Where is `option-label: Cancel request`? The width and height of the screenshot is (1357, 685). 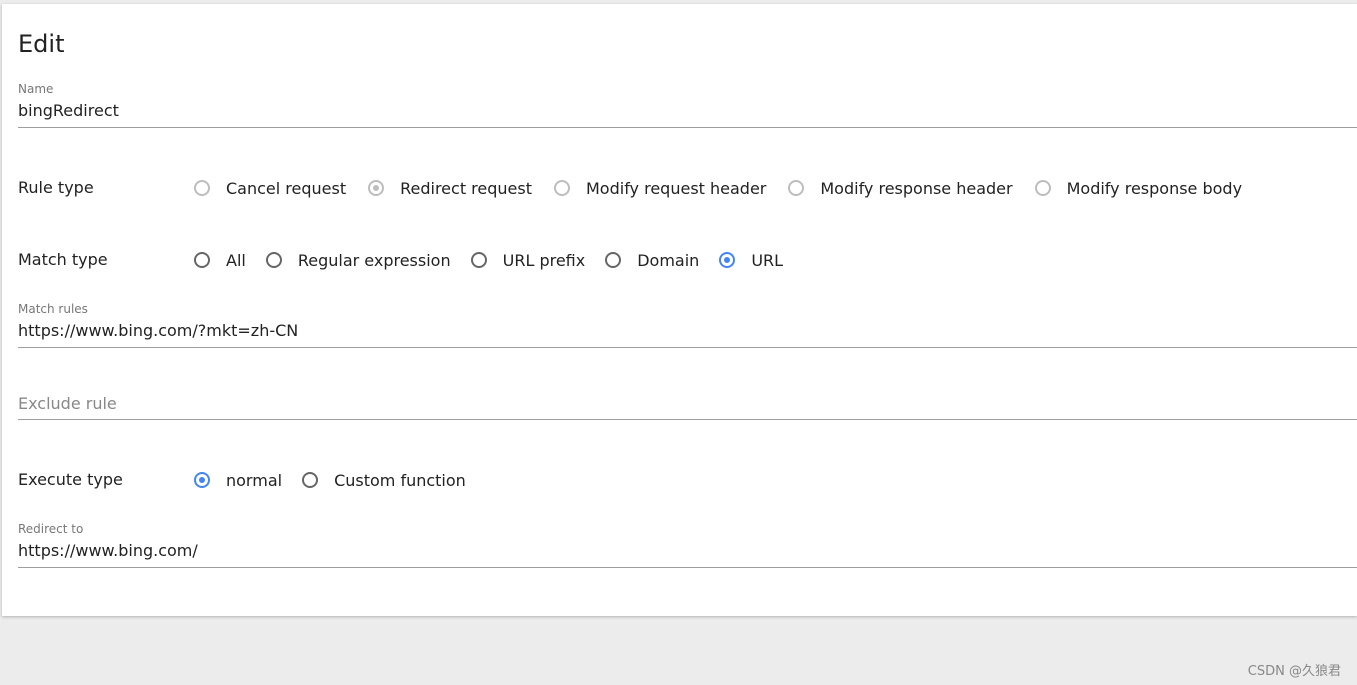 option-label: Cancel request is located at coordinates (286, 188).